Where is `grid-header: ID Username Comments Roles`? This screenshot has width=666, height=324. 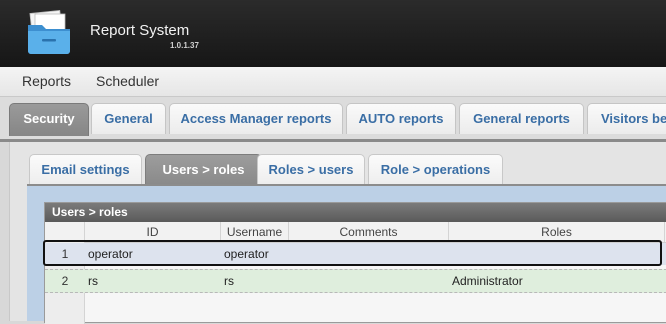
grid-header: ID Username Comments Roles is located at coordinates (355, 232).